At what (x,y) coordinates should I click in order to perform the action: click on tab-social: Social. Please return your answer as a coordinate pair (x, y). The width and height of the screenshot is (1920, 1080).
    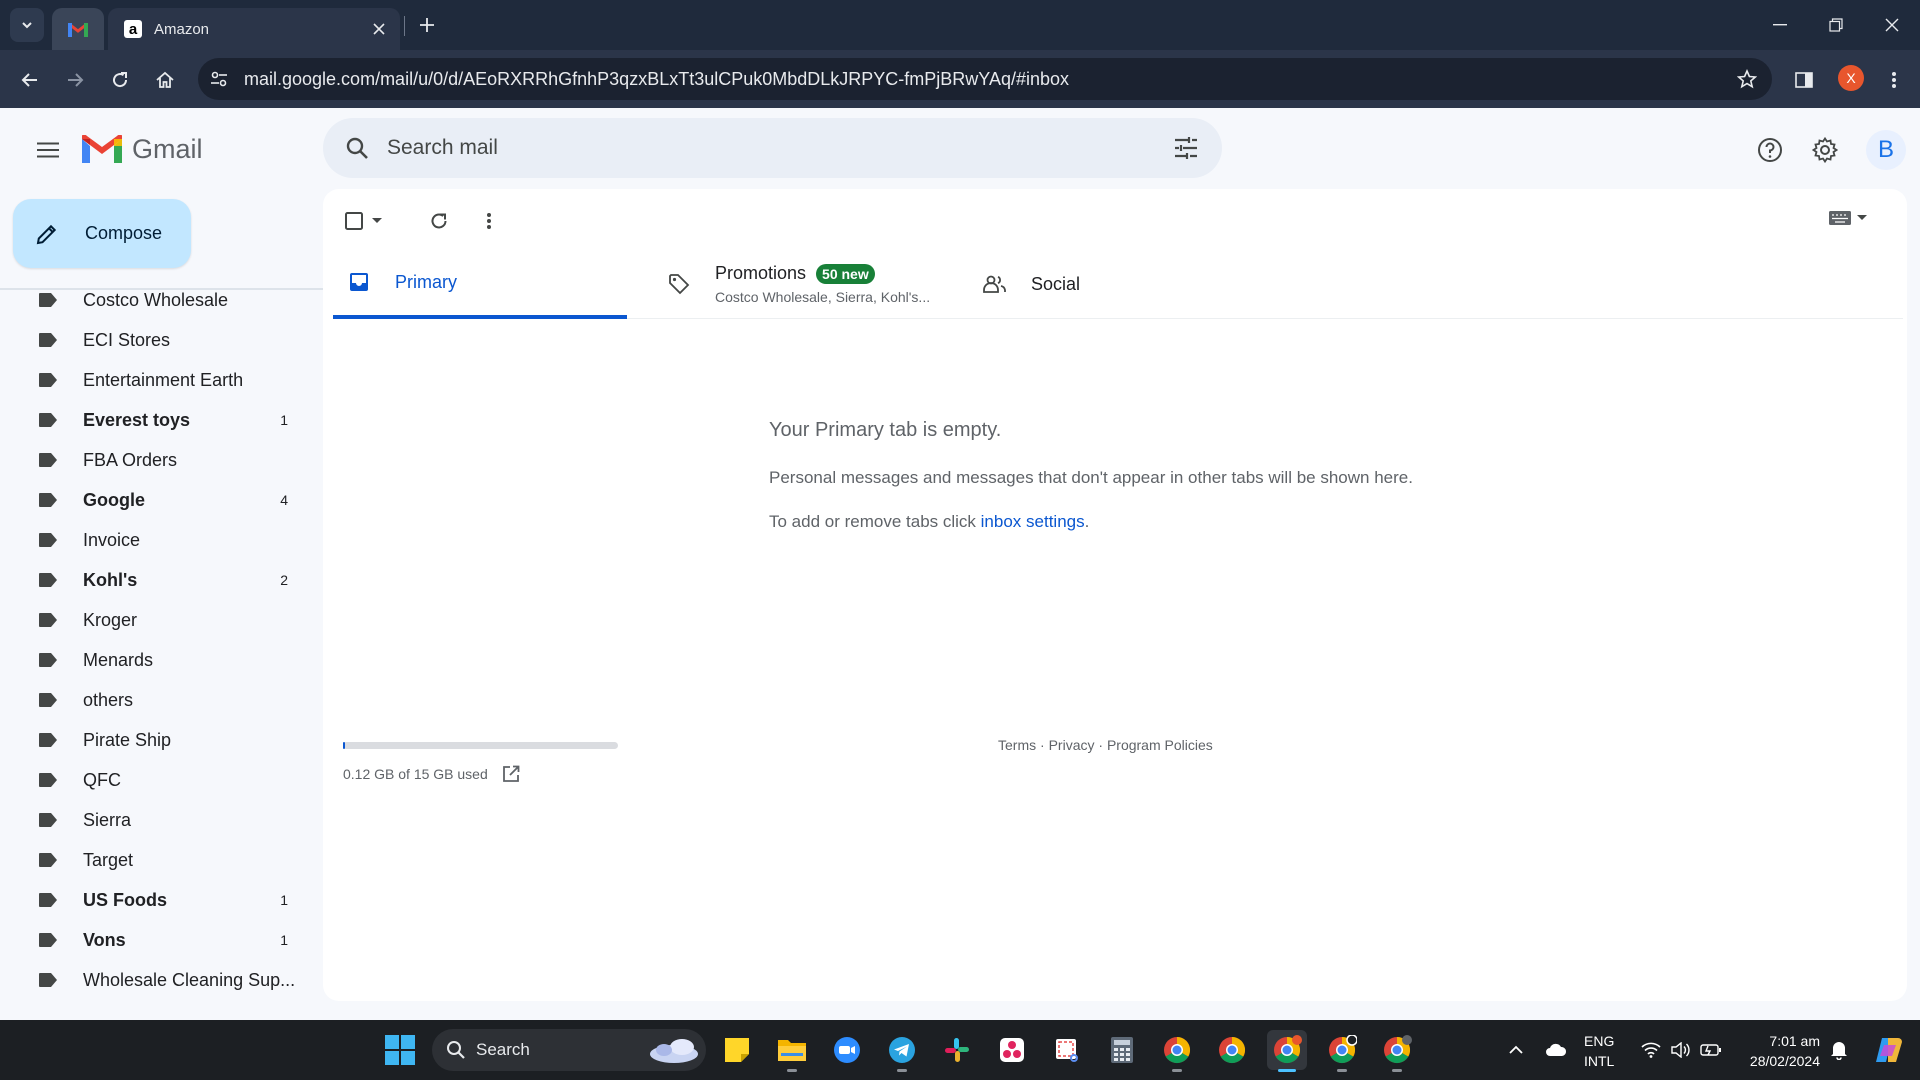
    Looking at the image, I should click on (1119, 284).